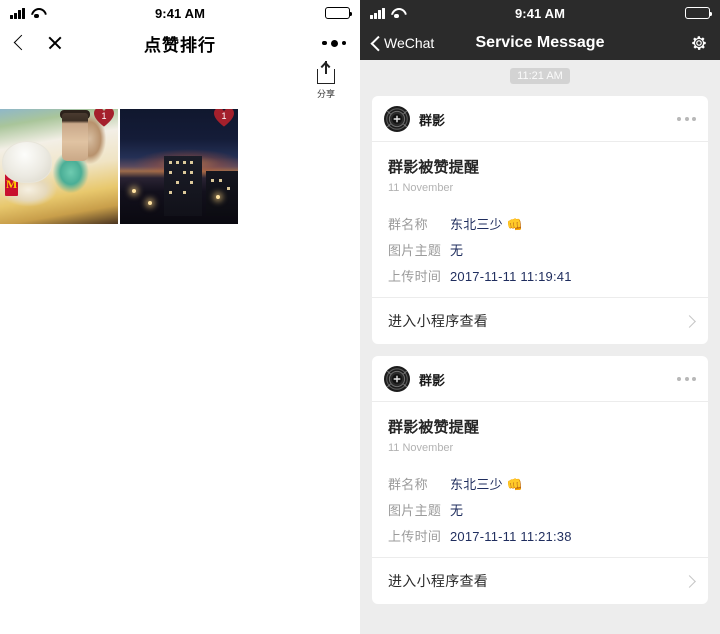  I want to click on share-upload-icon, so click(326, 72).